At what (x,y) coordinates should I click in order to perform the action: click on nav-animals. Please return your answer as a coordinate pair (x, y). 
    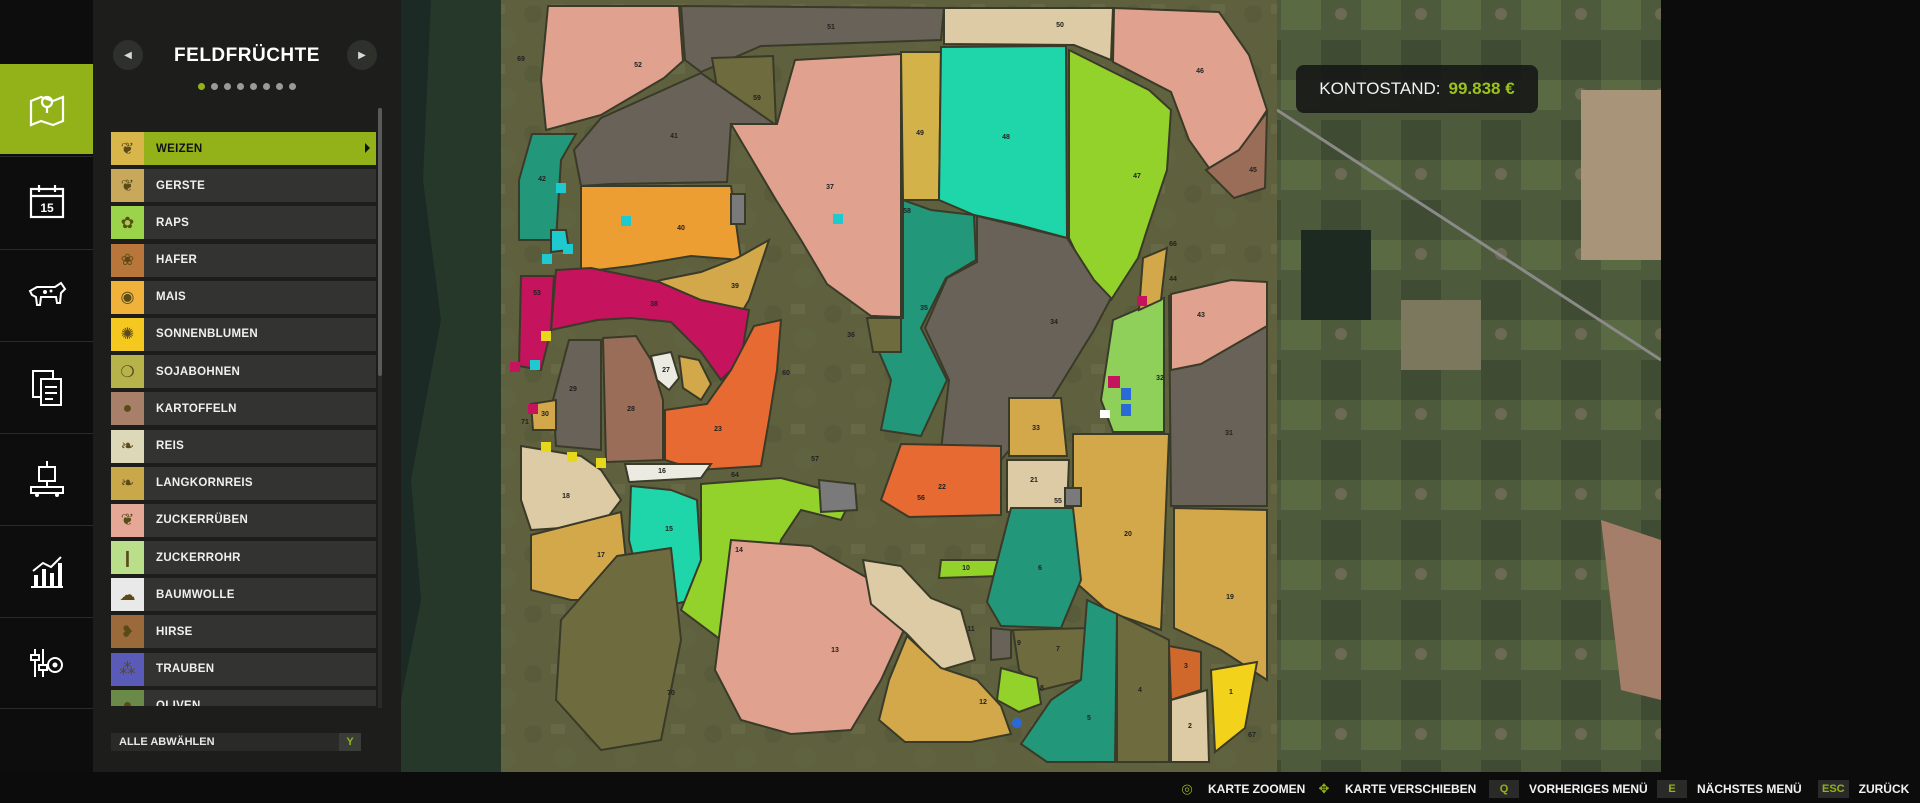
    Looking at the image, I should click on (46, 294).